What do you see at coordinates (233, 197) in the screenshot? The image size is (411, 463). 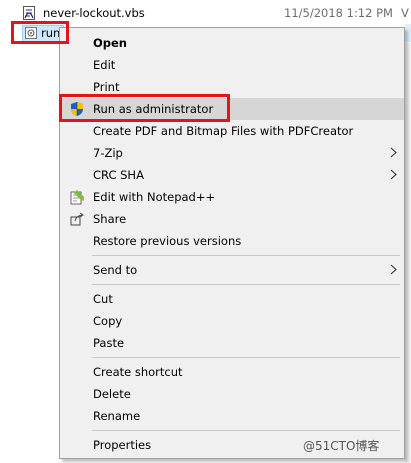 I see `menu-item-edit-notepad: Edit with Notepad++` at bounding box center [233, 197].